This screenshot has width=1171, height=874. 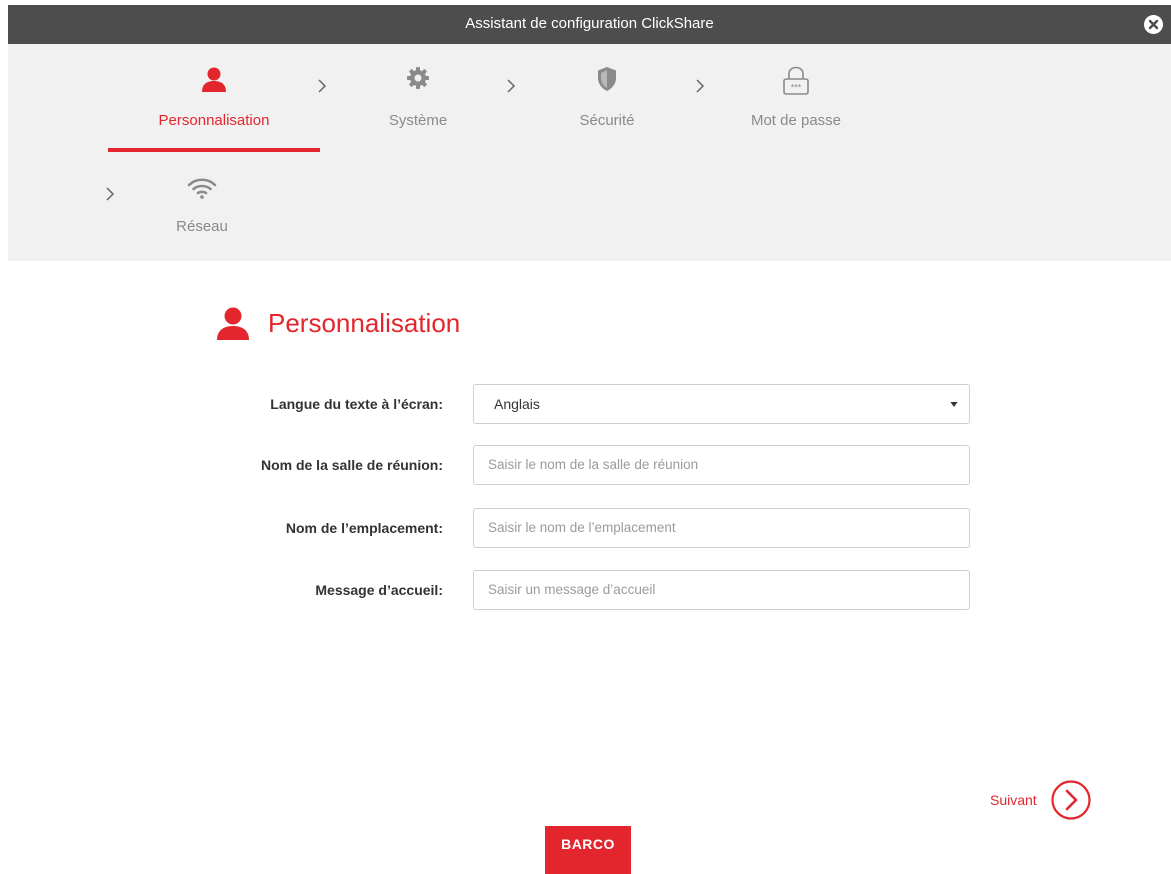 I want to click on field-label: Message d’accueil:, so click(x=379, y=590).